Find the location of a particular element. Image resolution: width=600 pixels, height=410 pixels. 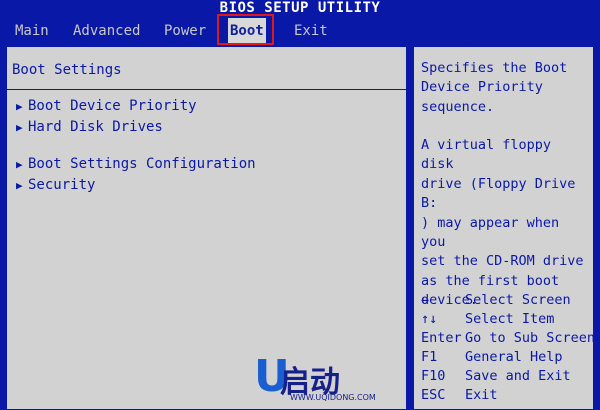

help-line: sequence. is located at coordinates (458, 106).